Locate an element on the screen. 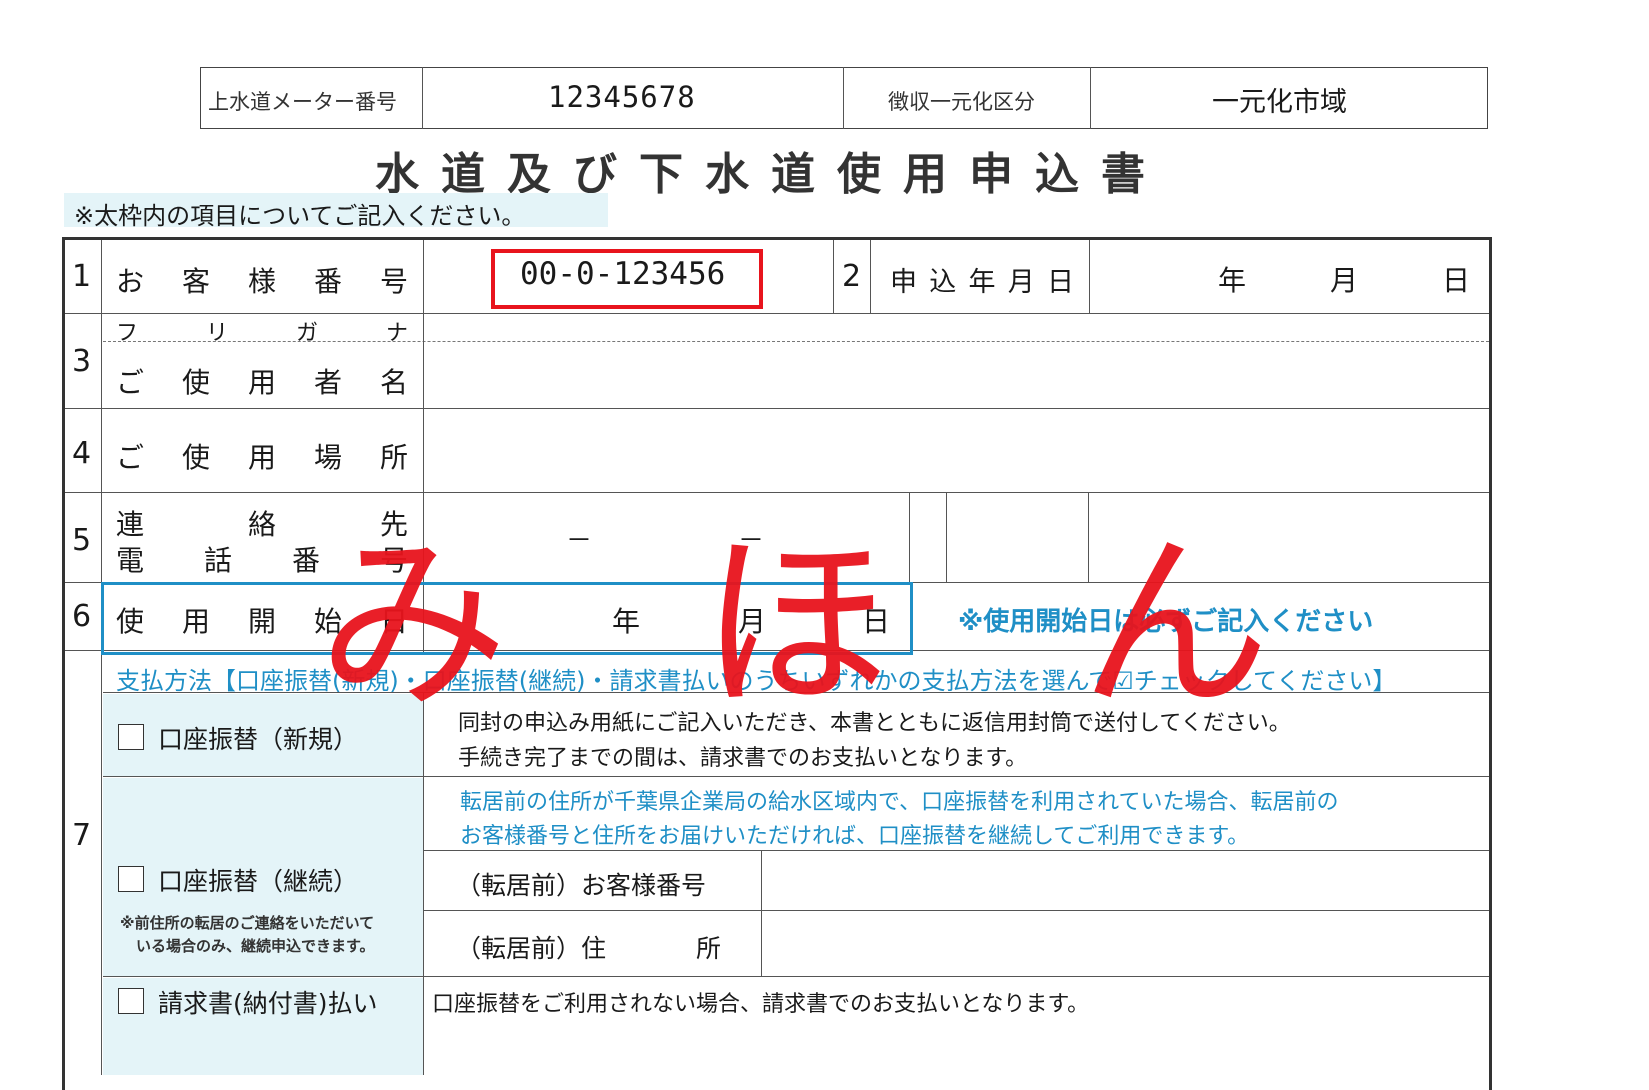 This screenshot has width=1649, height=1090. row-number-5: 5 is located at coordinates (82, 540).